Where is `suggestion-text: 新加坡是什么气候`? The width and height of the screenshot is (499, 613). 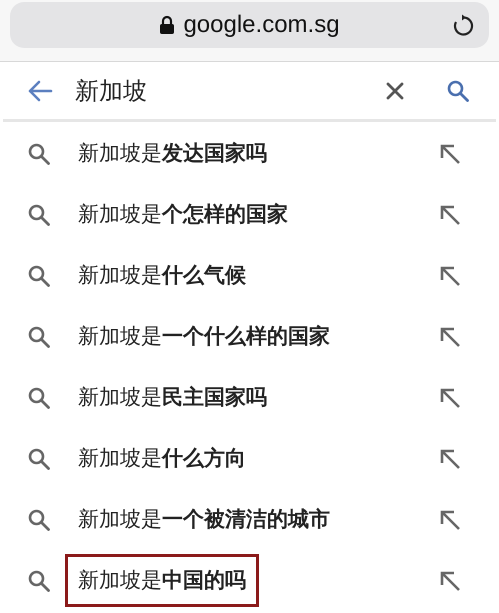
suggestion-text: 新加坡是什么气候 is located at coordinates (162, 275).